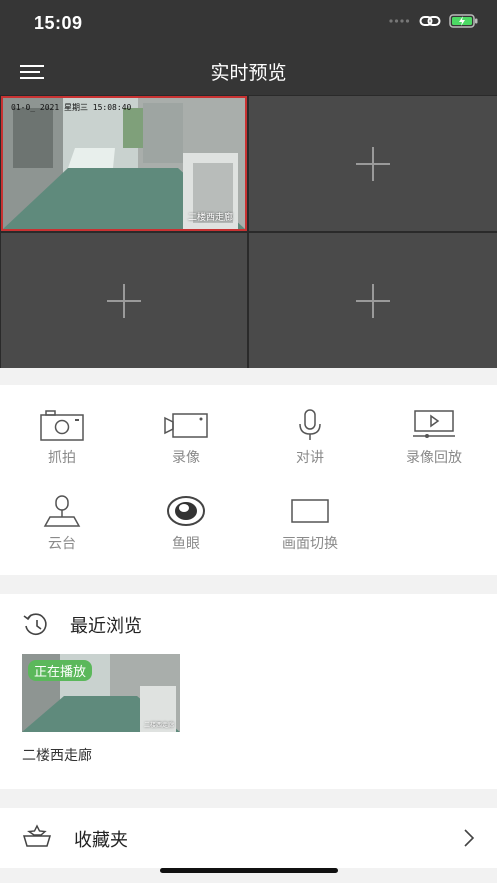 The height and width of the screenshot is (883, 497). Describe the element at coordinates (310, 511) in the screenshot. I see `split-screen-icon` at that location.